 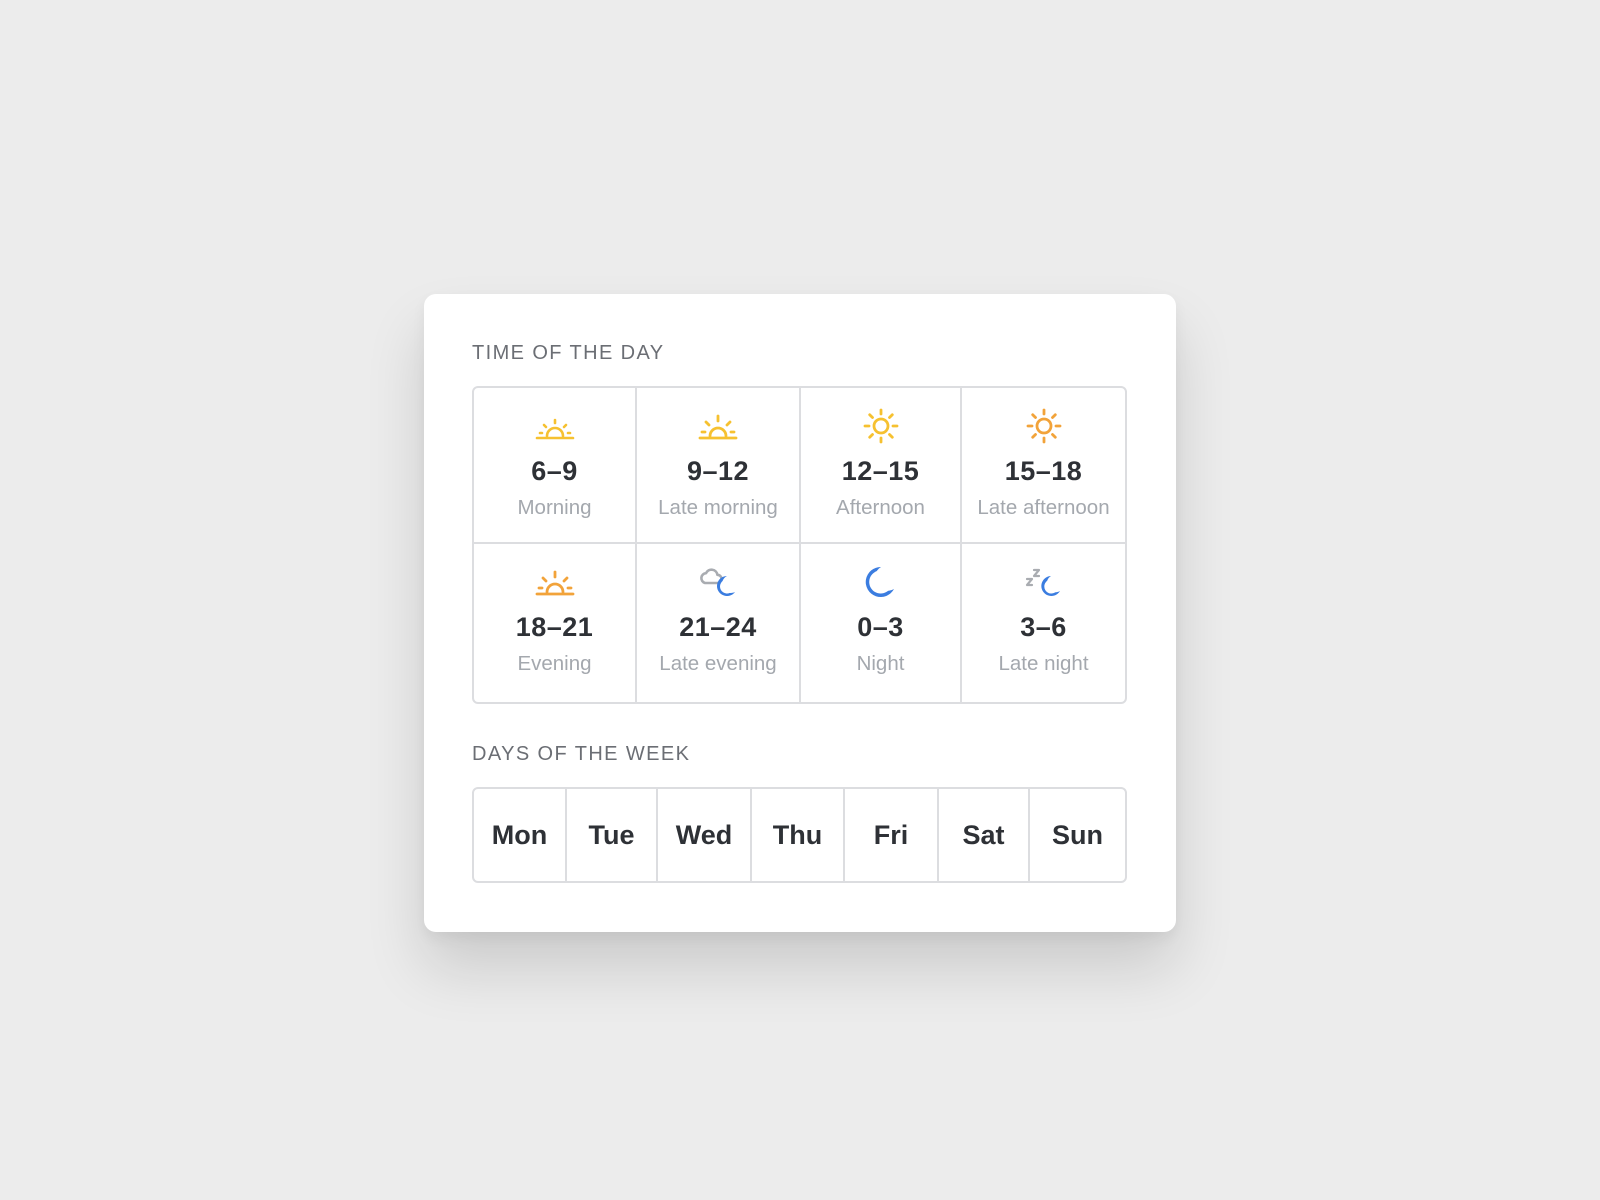 I want to click on day-mon: Mon, so click(x=520, y=835).